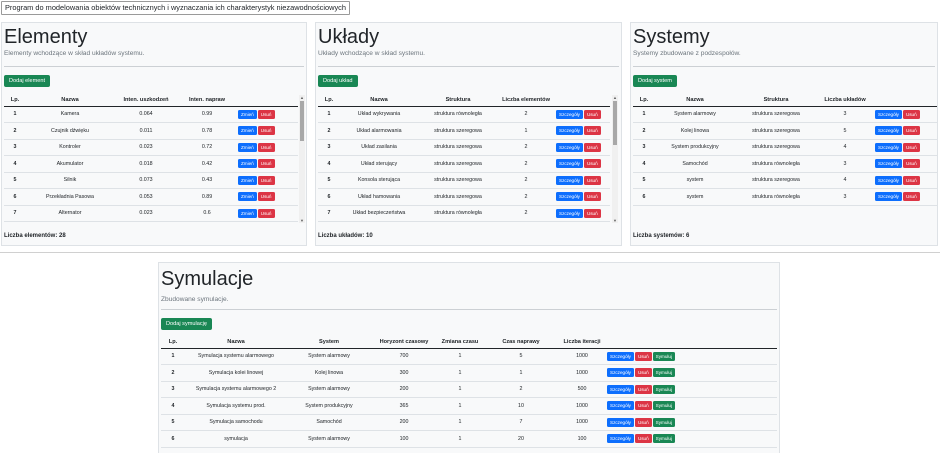 The width and height of the screenshot is (940, 453). Describe the element at coordinates (146, 164) in the screenshot. I see `table-cell: 0.018` at that location.